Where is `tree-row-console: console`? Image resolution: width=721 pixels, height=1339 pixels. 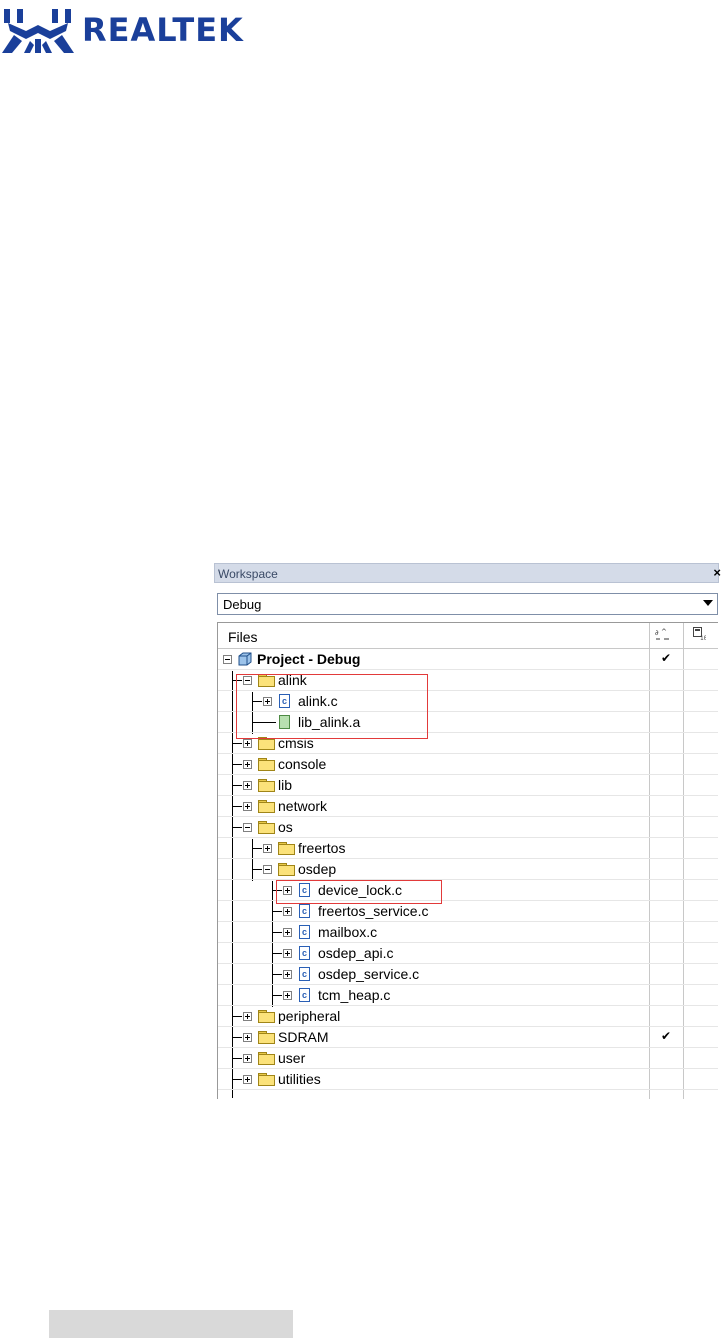
tree-row-console: console is located at coordinates (468, 764).